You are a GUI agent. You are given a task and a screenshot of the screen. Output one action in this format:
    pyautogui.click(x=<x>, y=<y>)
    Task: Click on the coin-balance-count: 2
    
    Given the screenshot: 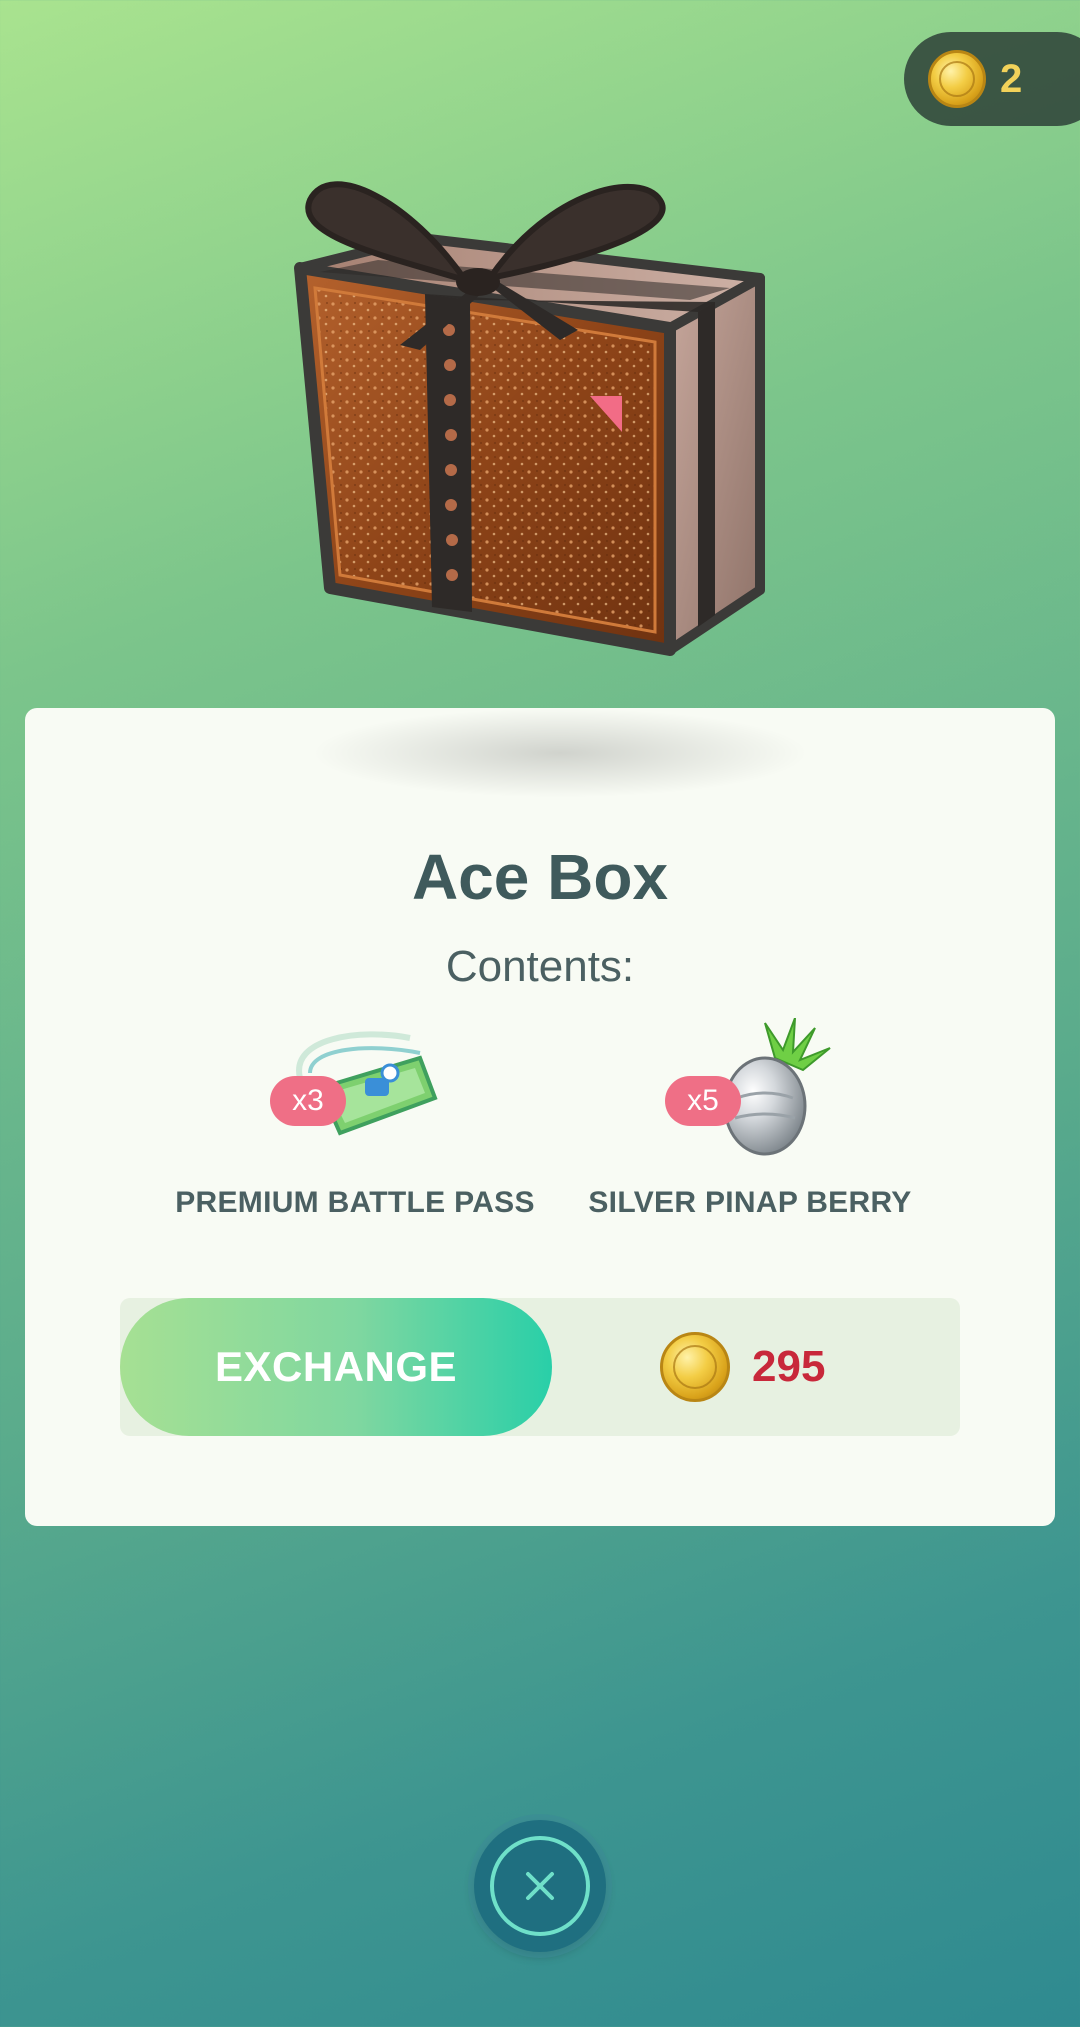 What is the action you would take?
    pyautogui.click(x=1011, y=78)
    